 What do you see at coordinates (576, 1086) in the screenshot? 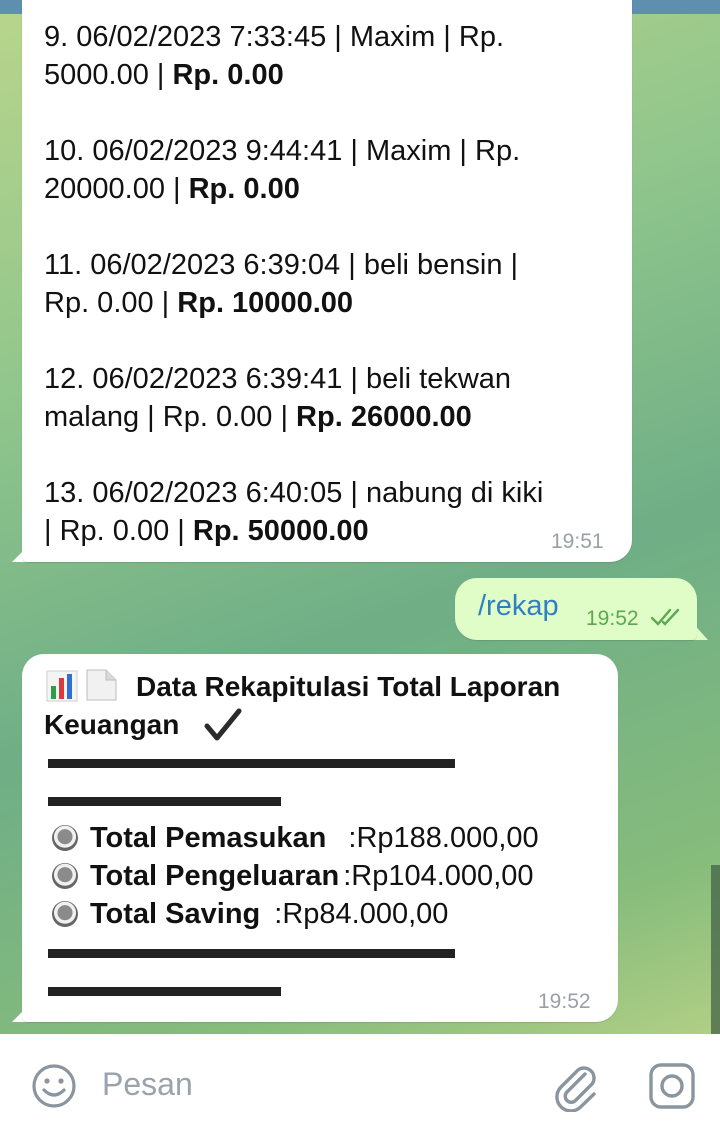
I see `paperclip-icon` at bounding box center [576, 1086].